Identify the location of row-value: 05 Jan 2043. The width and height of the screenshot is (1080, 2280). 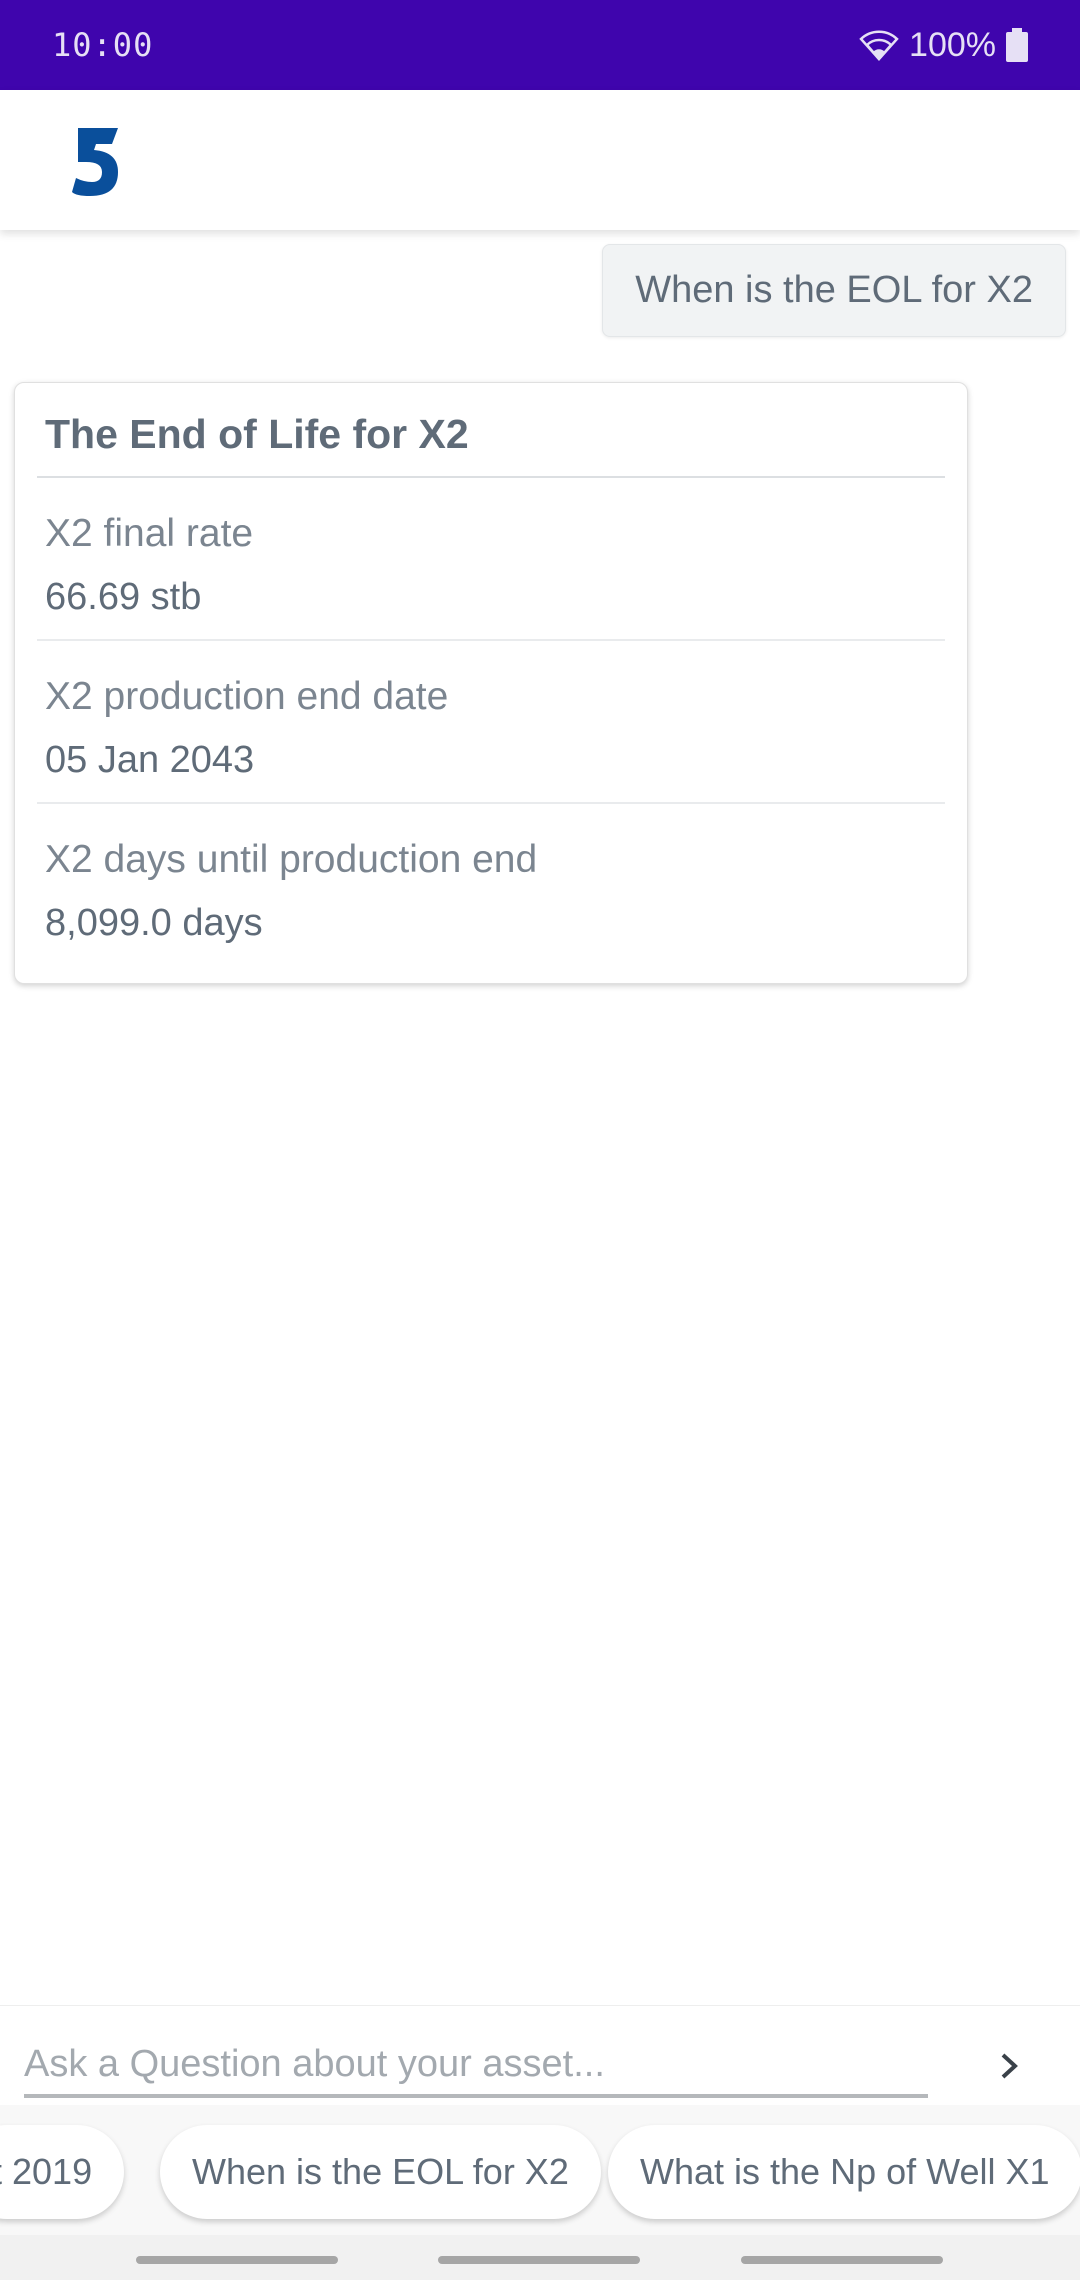
(150, 760).